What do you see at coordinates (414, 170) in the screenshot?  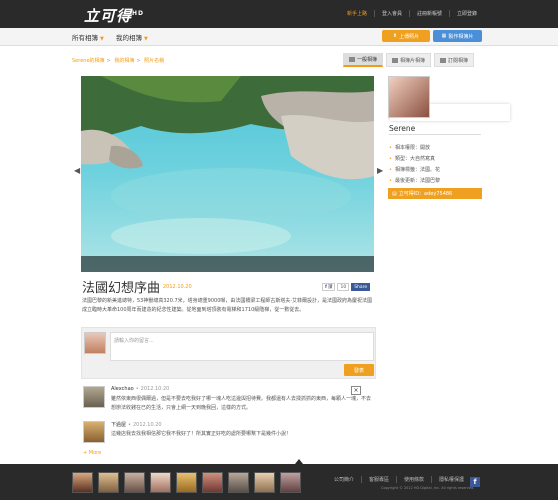 I see `meta-item: 相簿標籤：法國、花` at bounding box center [414, 170].